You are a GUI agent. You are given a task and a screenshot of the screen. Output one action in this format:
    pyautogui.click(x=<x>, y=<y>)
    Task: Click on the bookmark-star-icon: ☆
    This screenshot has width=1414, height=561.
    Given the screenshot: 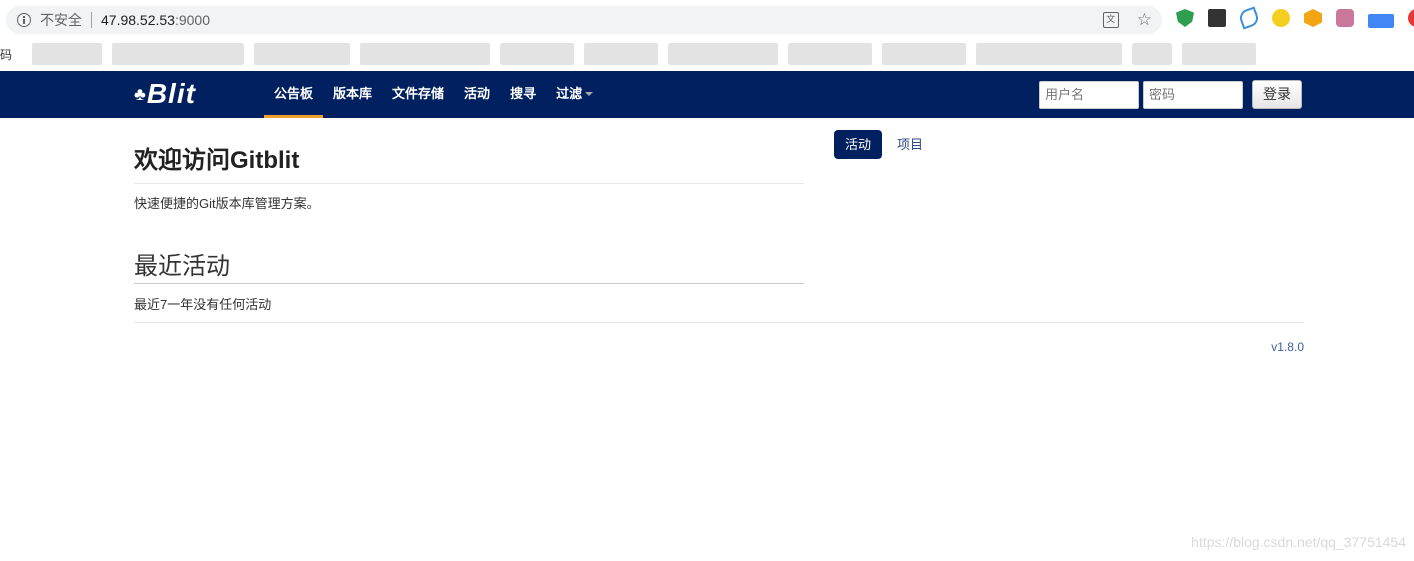 What is the action you would take?
    pyautogui.click(x=1144, y=19)
    